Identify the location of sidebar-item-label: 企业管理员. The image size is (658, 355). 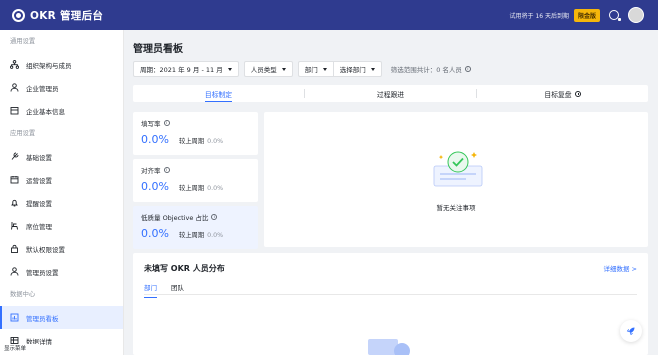
(42, 88).